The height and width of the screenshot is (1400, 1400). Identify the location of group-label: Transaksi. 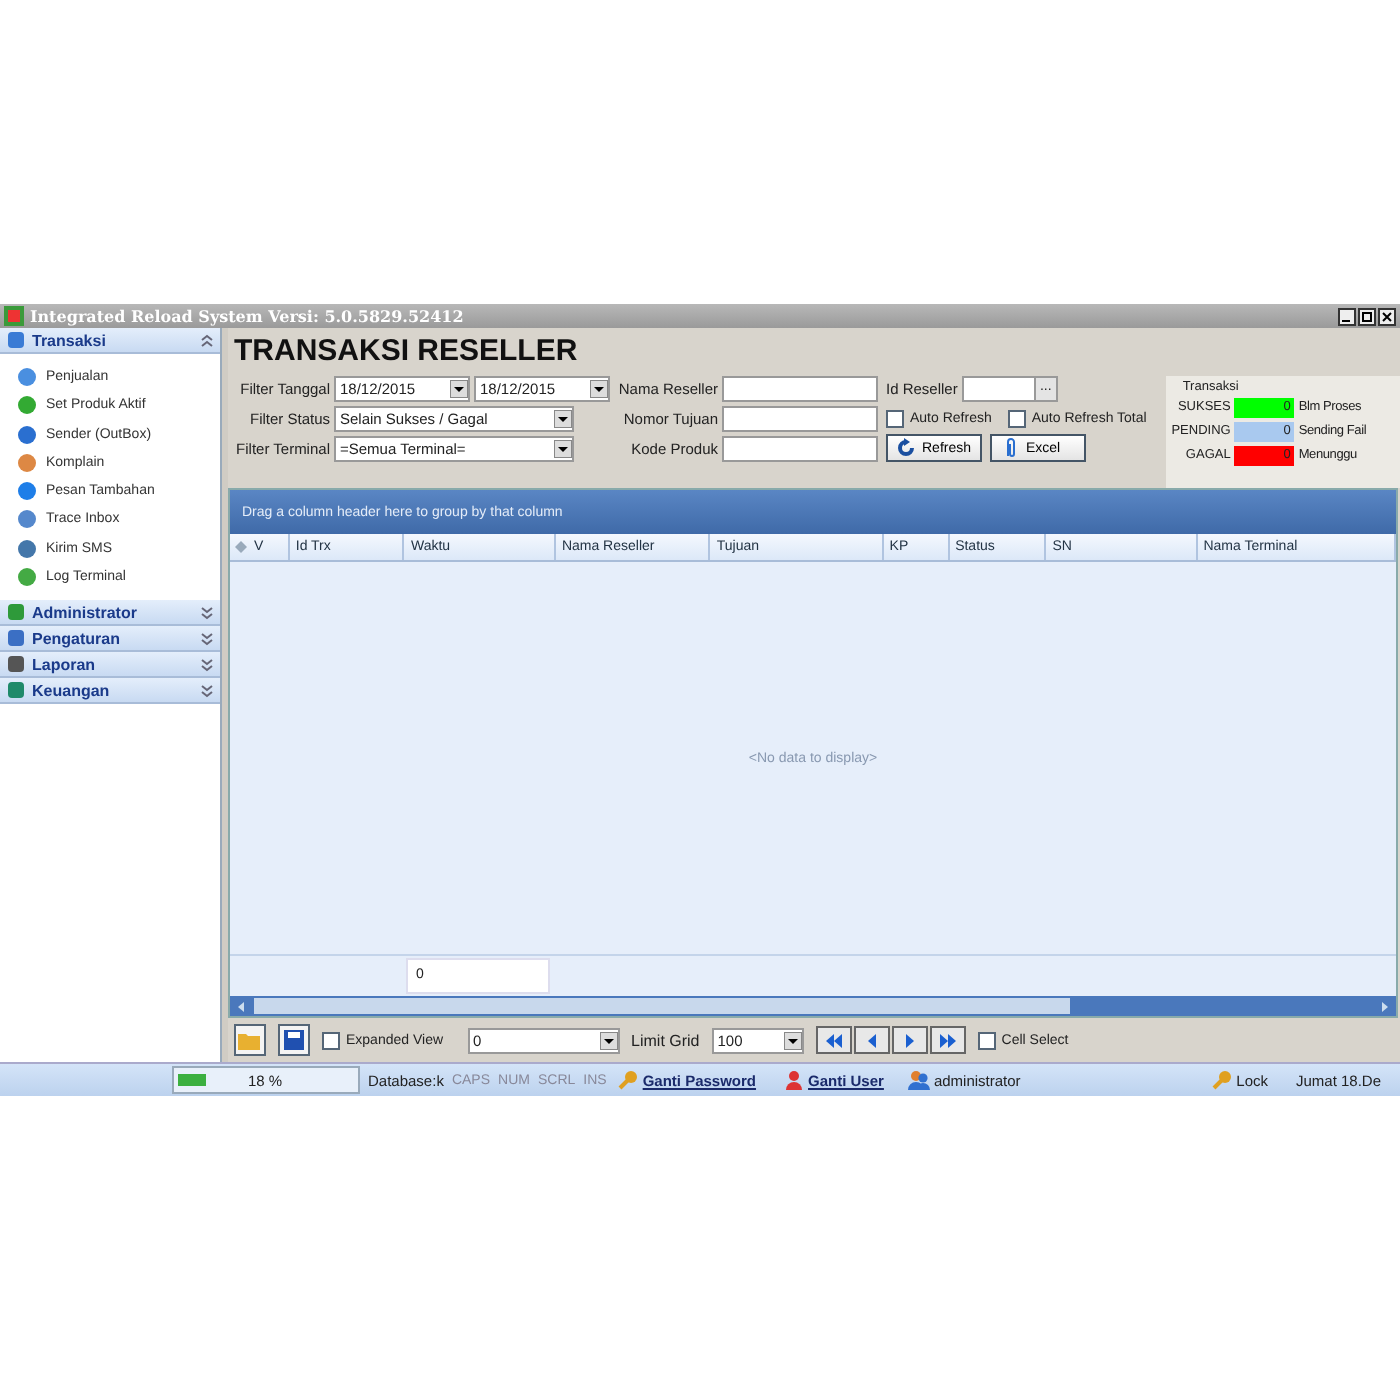
(70, 340).